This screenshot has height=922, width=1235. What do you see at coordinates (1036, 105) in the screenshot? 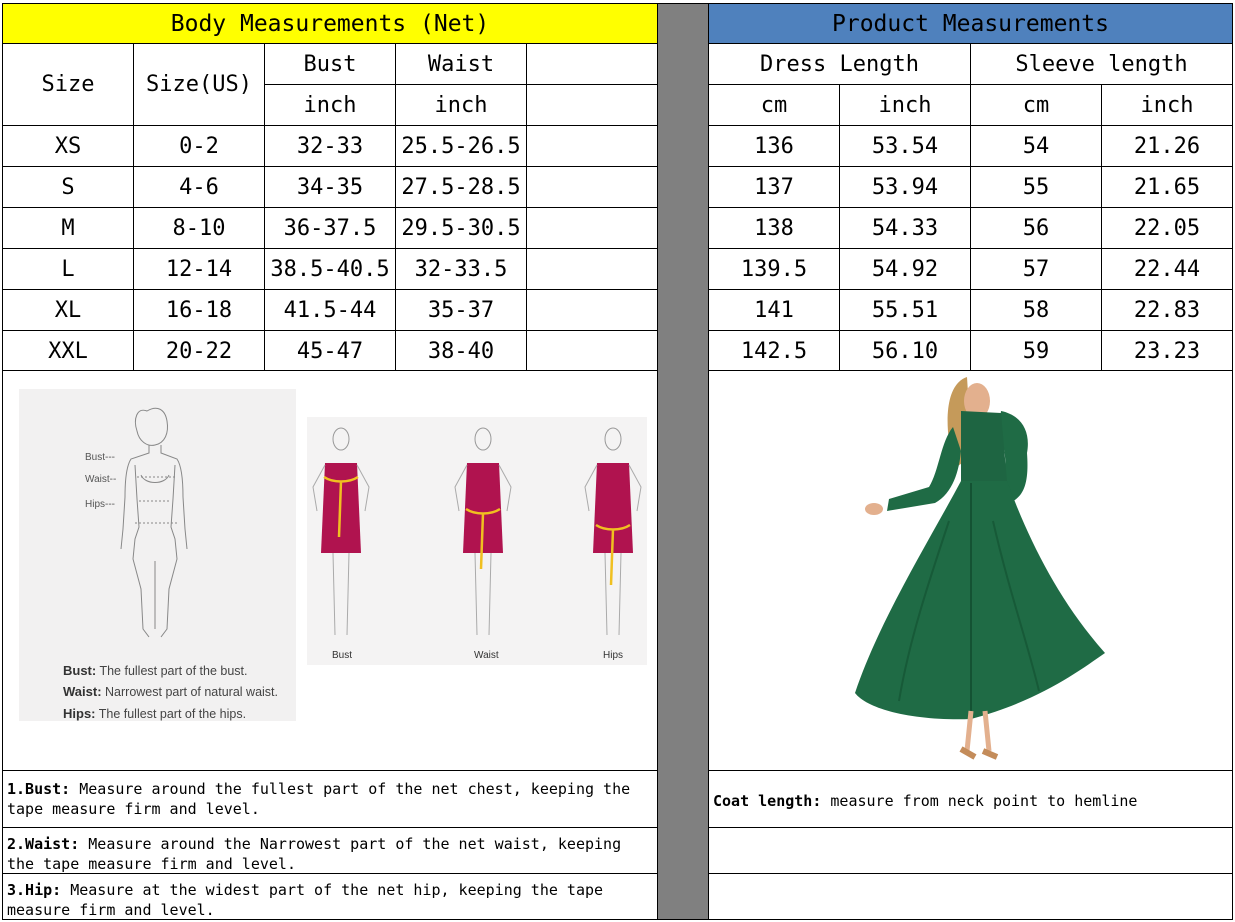
I see `col-sleeve-cm: cm` at bounding box center [1036, 105].